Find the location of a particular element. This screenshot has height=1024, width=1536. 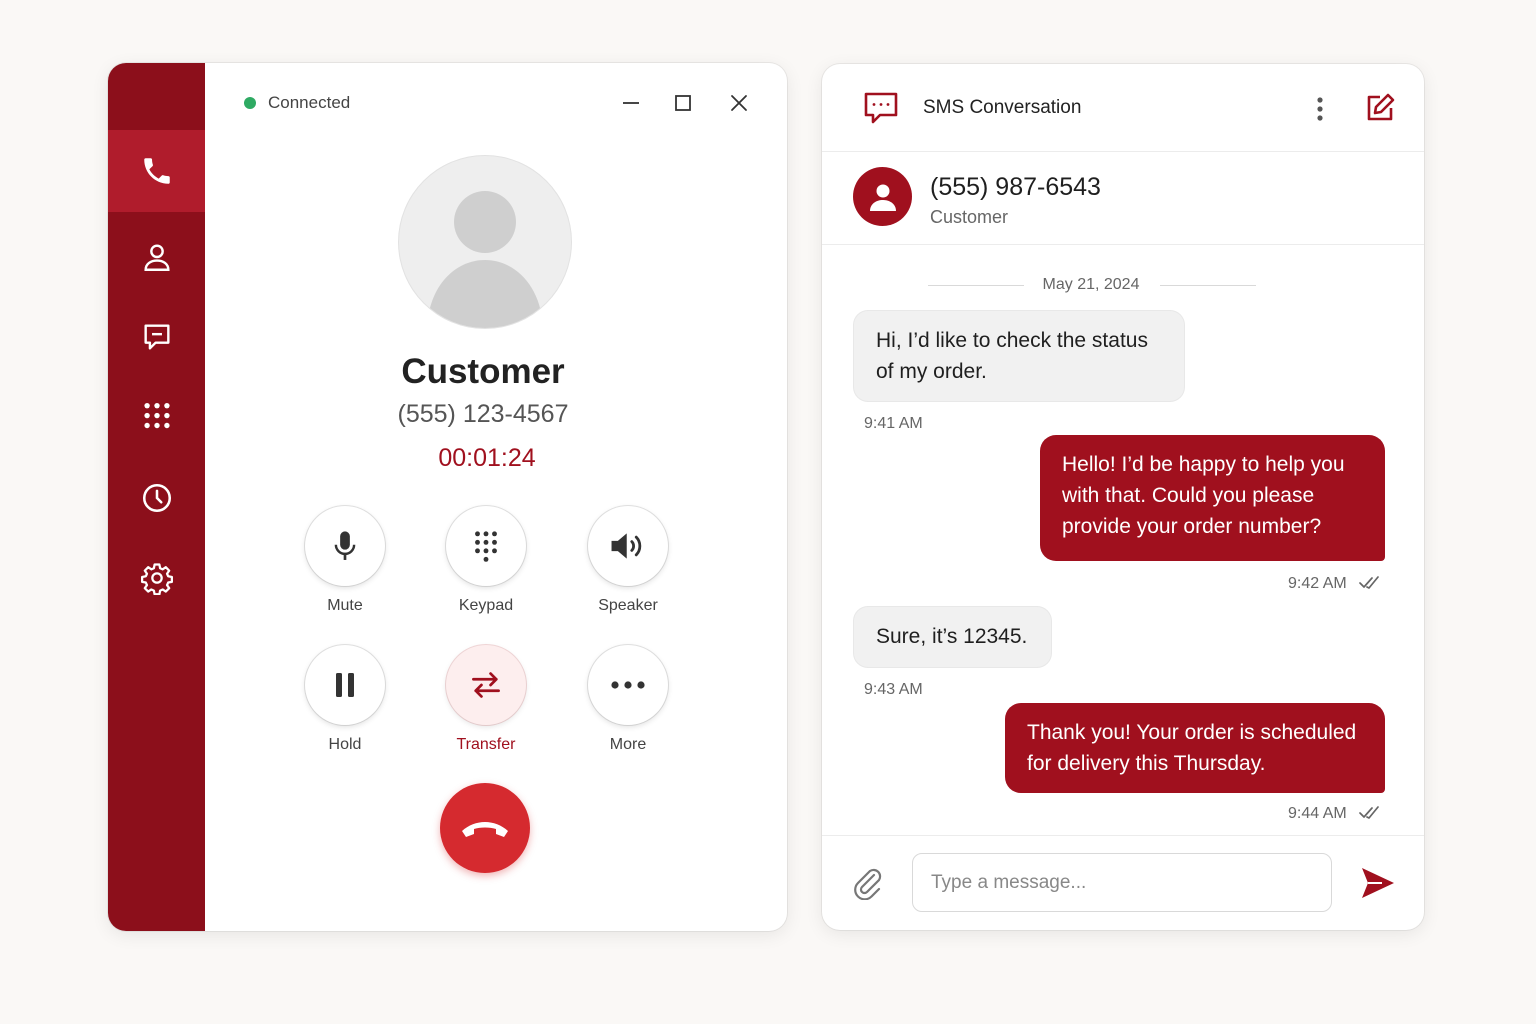

chat-bubble-icon is located at coordinates (881, 108).